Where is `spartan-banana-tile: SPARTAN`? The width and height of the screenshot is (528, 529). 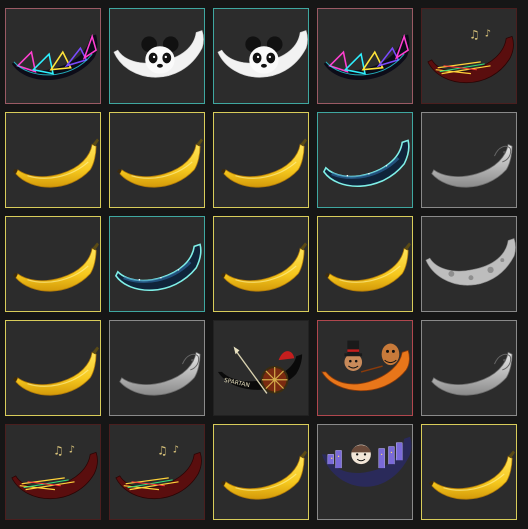
spartan-banana-tile: SPARTAN is located at coordinates (261, 368).